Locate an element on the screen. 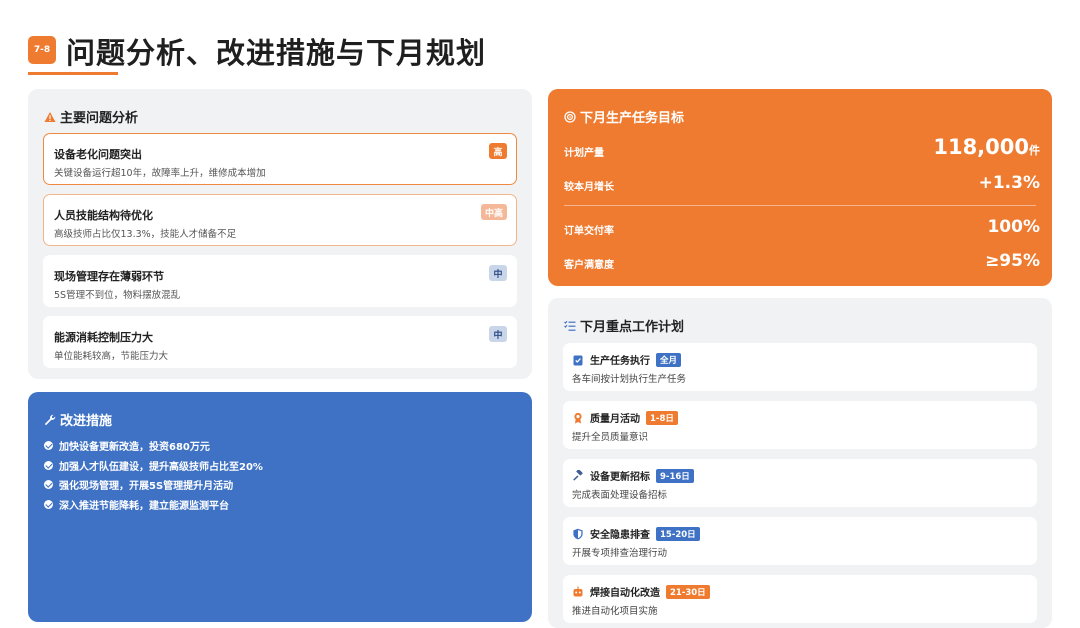 Image resolution: width=1080 pixels, height=628 pixels. satisfaction-value: ≥95% is located at coordinates (1012, 261).